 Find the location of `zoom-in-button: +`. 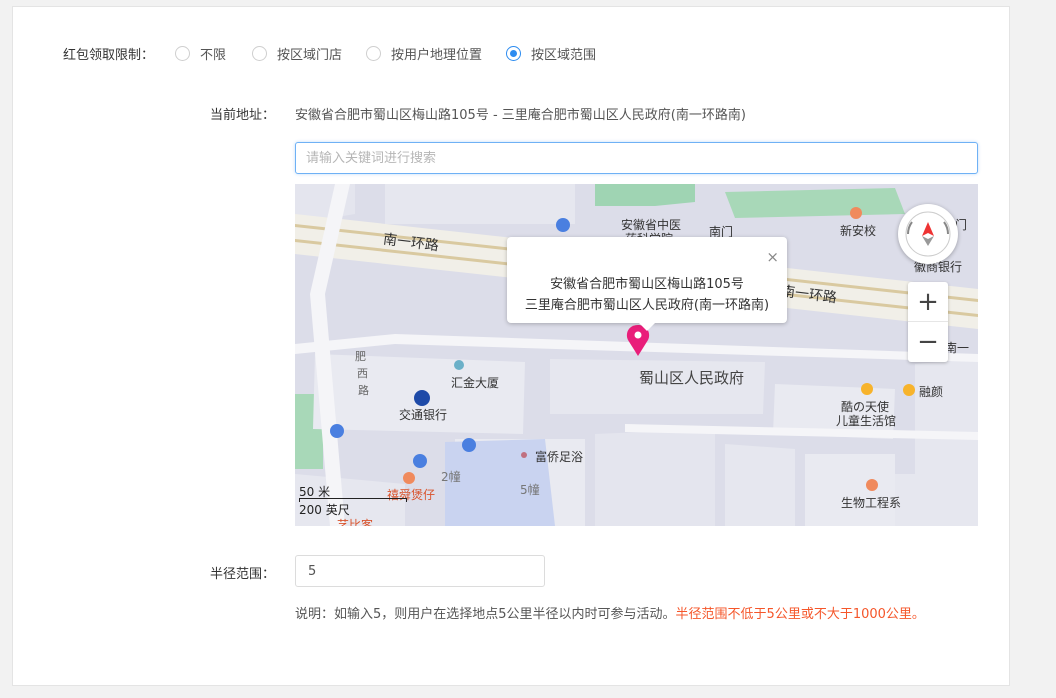

zoom-in-button: + is located at coordinates (928, 302).